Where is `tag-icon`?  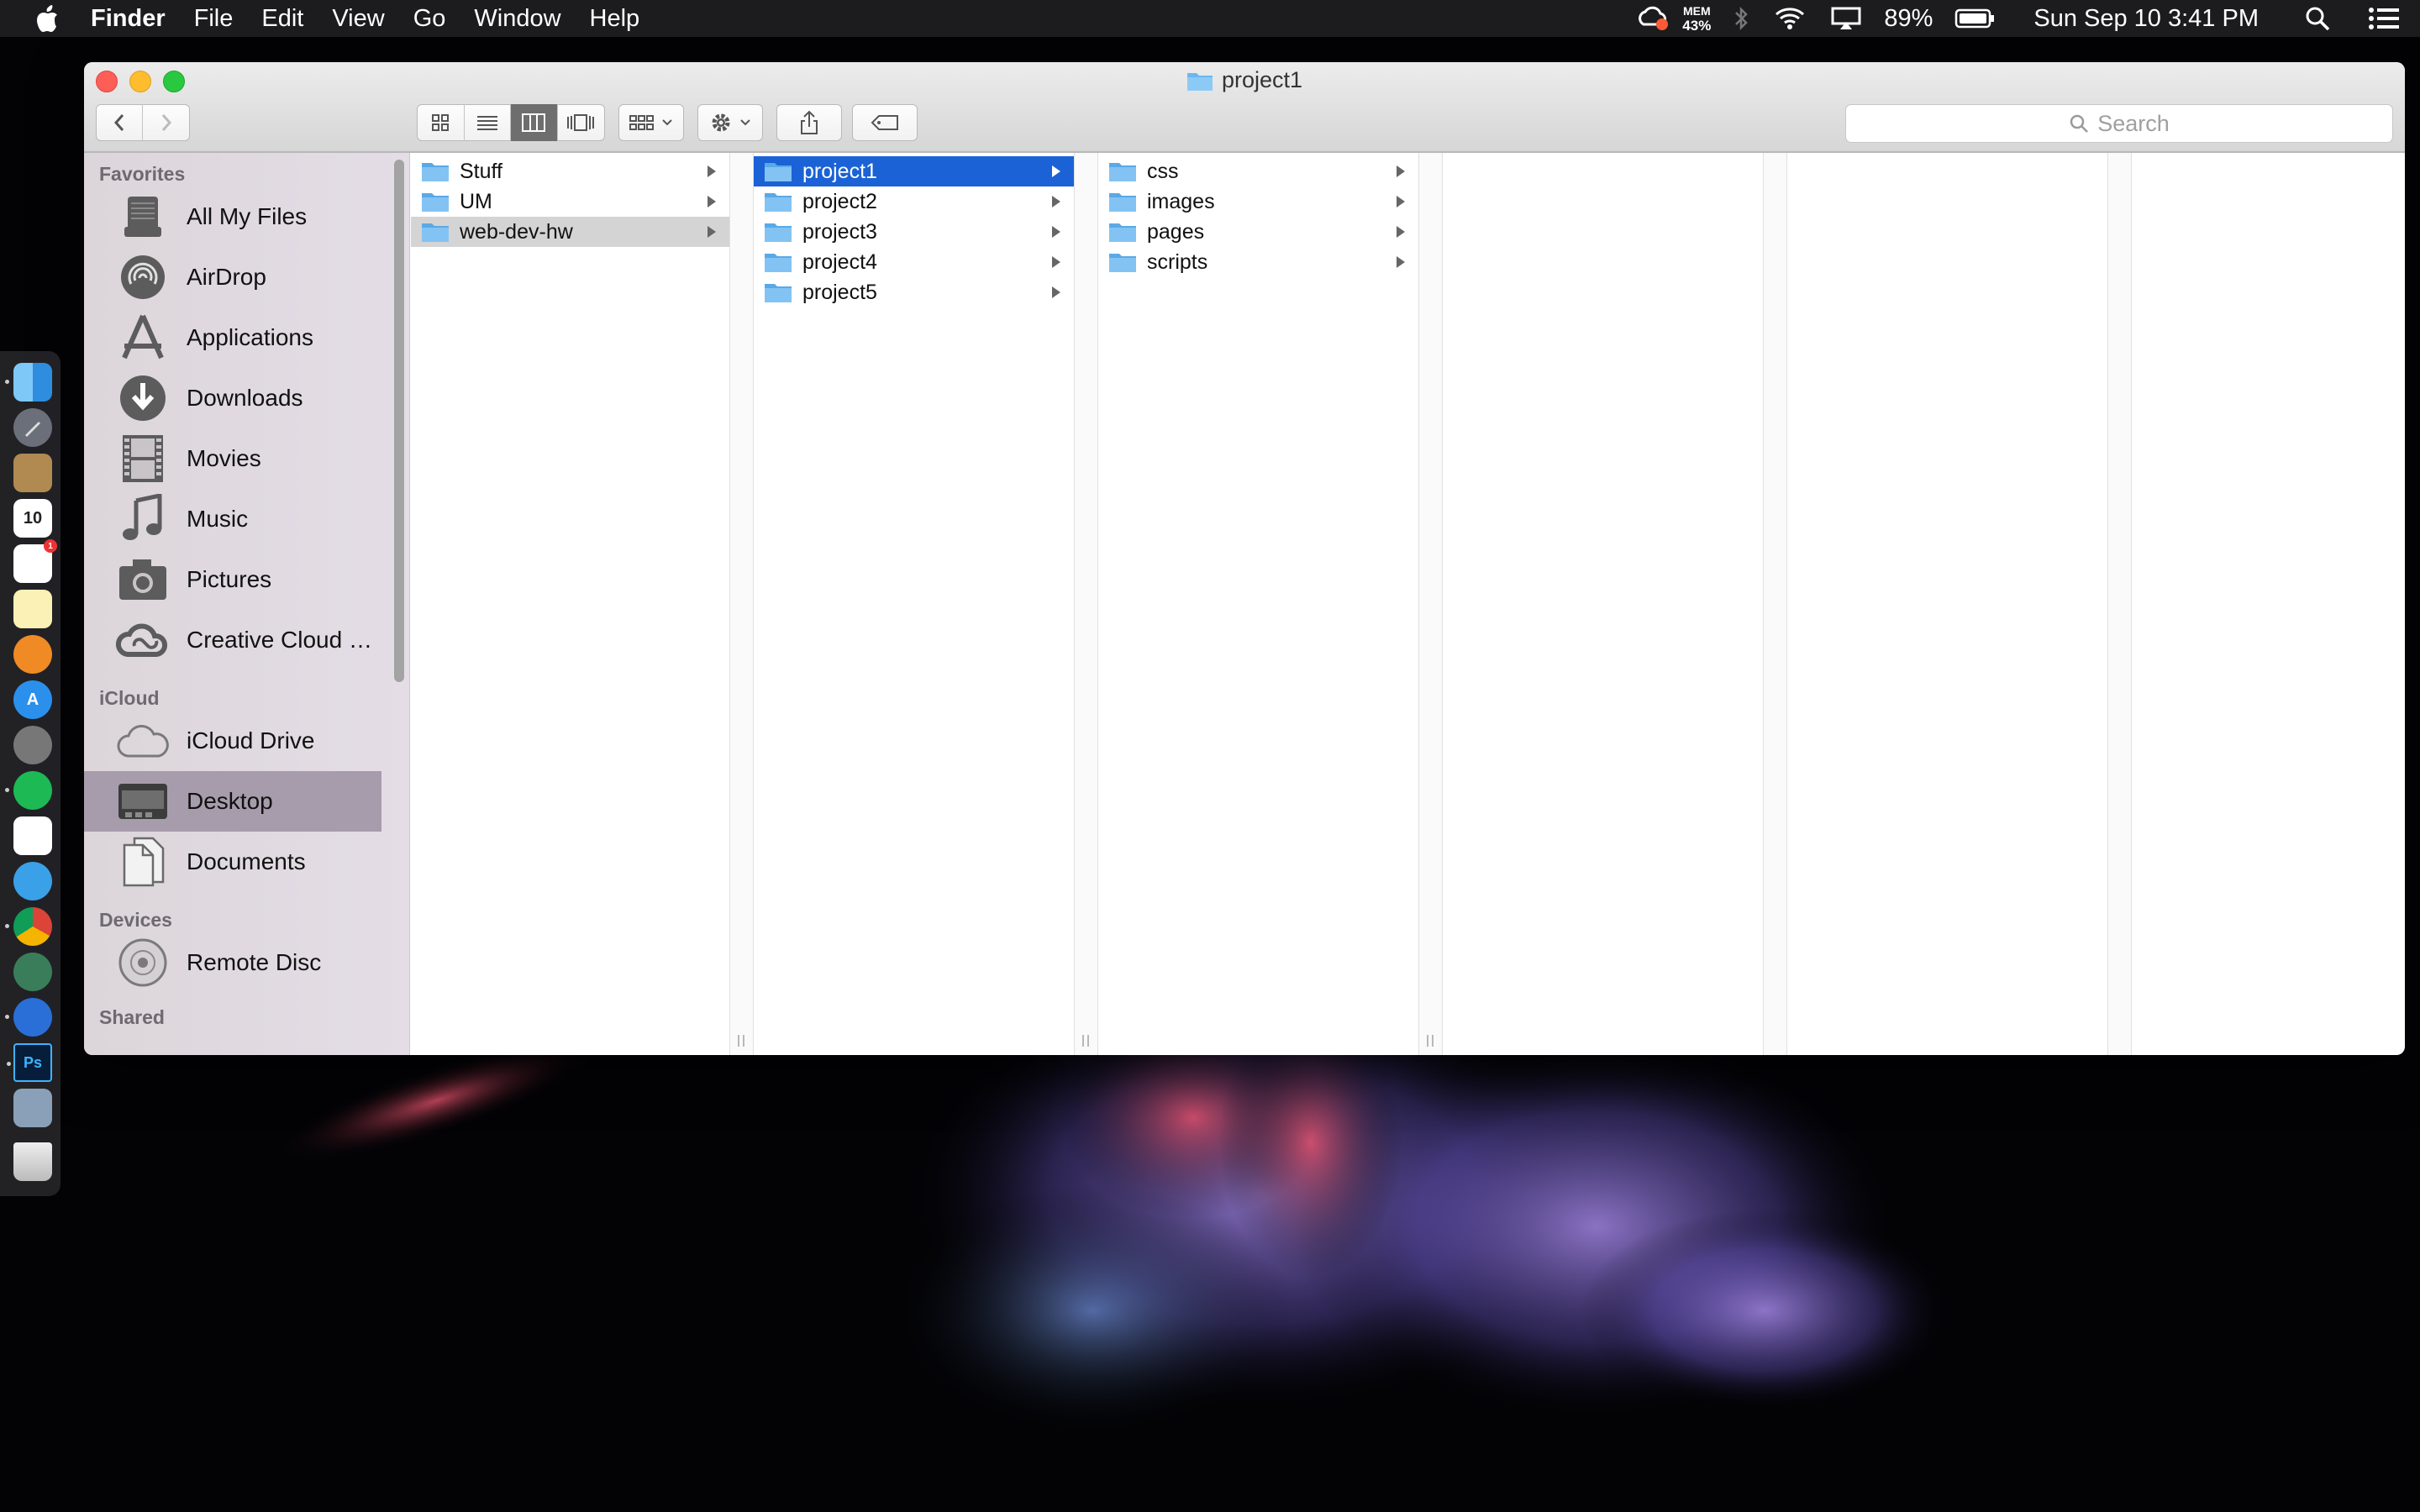
tag-icon is located at coordinates (884, 122).